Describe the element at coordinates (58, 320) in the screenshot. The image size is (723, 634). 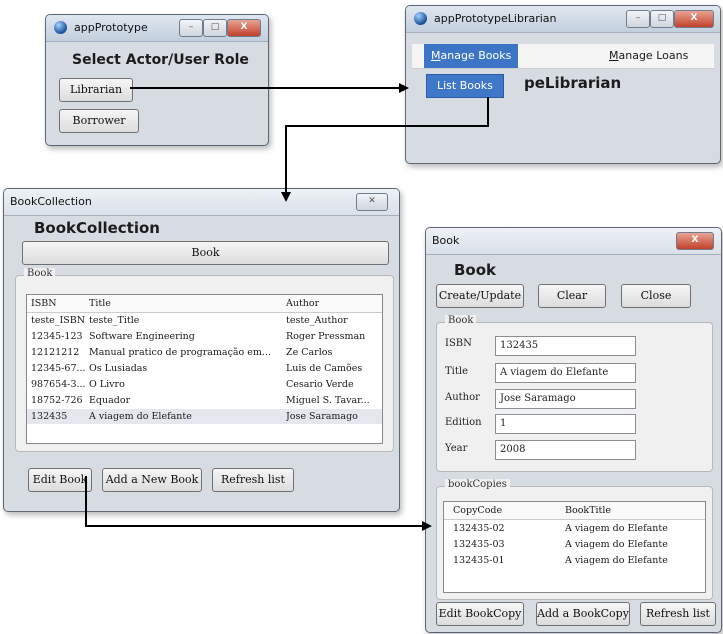
I see `isbn-cell: teste_ISBN` at that location.